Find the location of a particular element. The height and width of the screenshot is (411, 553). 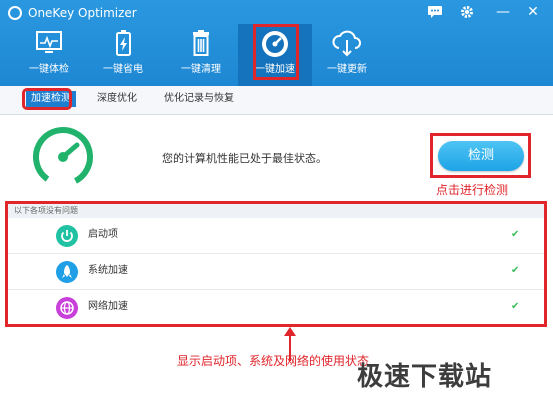

tab-optimize-history: 优化记录与恢复 is located at coordinates (199, 99).